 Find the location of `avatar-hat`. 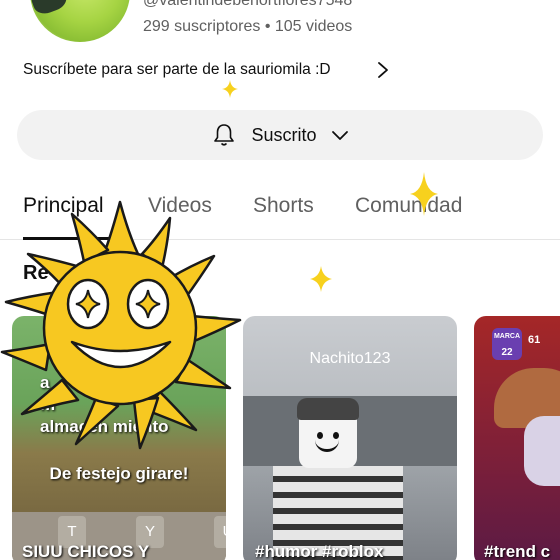

avatar-hat is located at coordinates (328, 409).